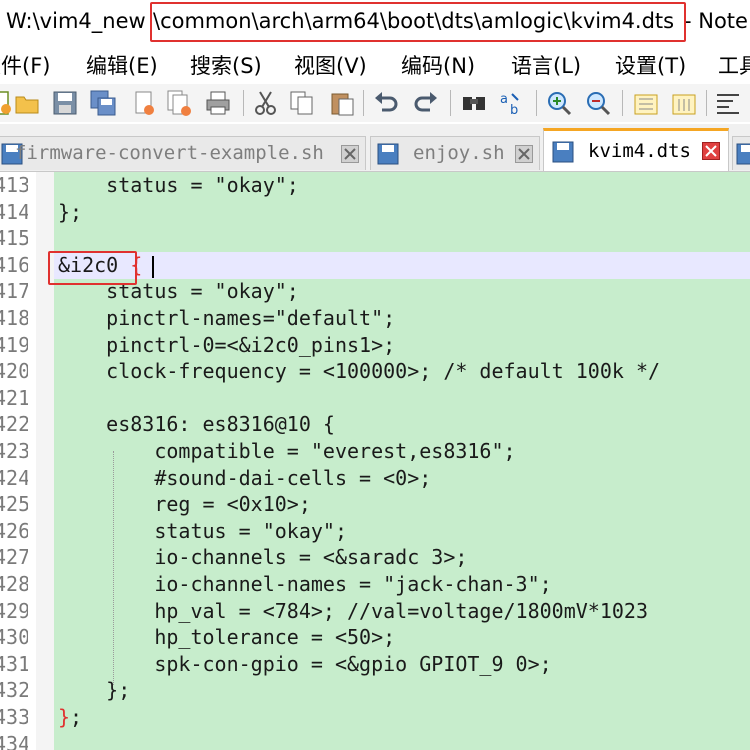 The image size is (750, 750). Describe the element at coordinates (386, 103) in the screenshot. I see `undo-icon` at that location.